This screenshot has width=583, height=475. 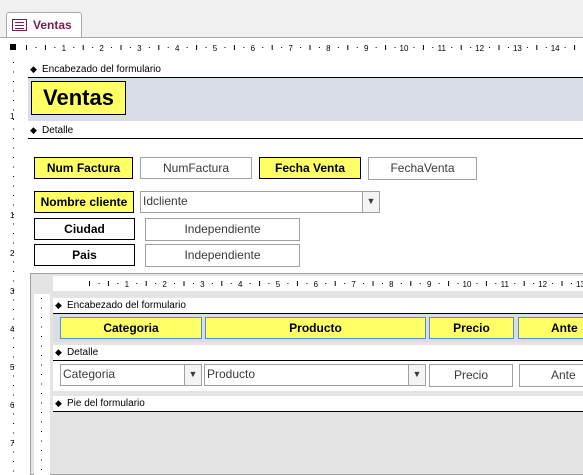 I want to click on ruler-number: 3, so click(x=12, y=291).